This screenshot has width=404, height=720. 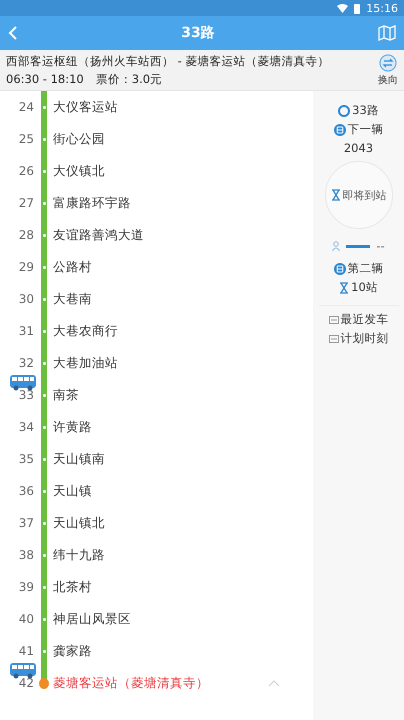 I want to click on schedule-link: 计划时刻, so click(x=358, y=338).